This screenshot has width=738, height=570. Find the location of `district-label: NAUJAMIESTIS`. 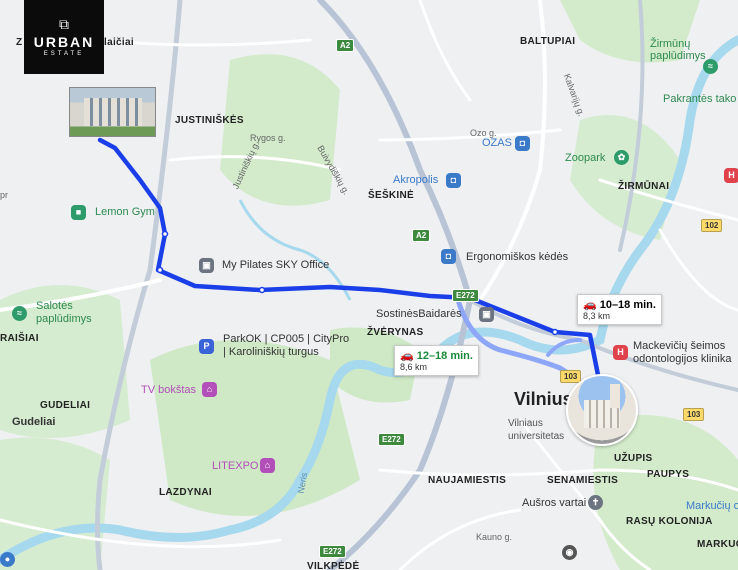

district-label: NAUJAMIESTIS is located at coordinates (467, 480).